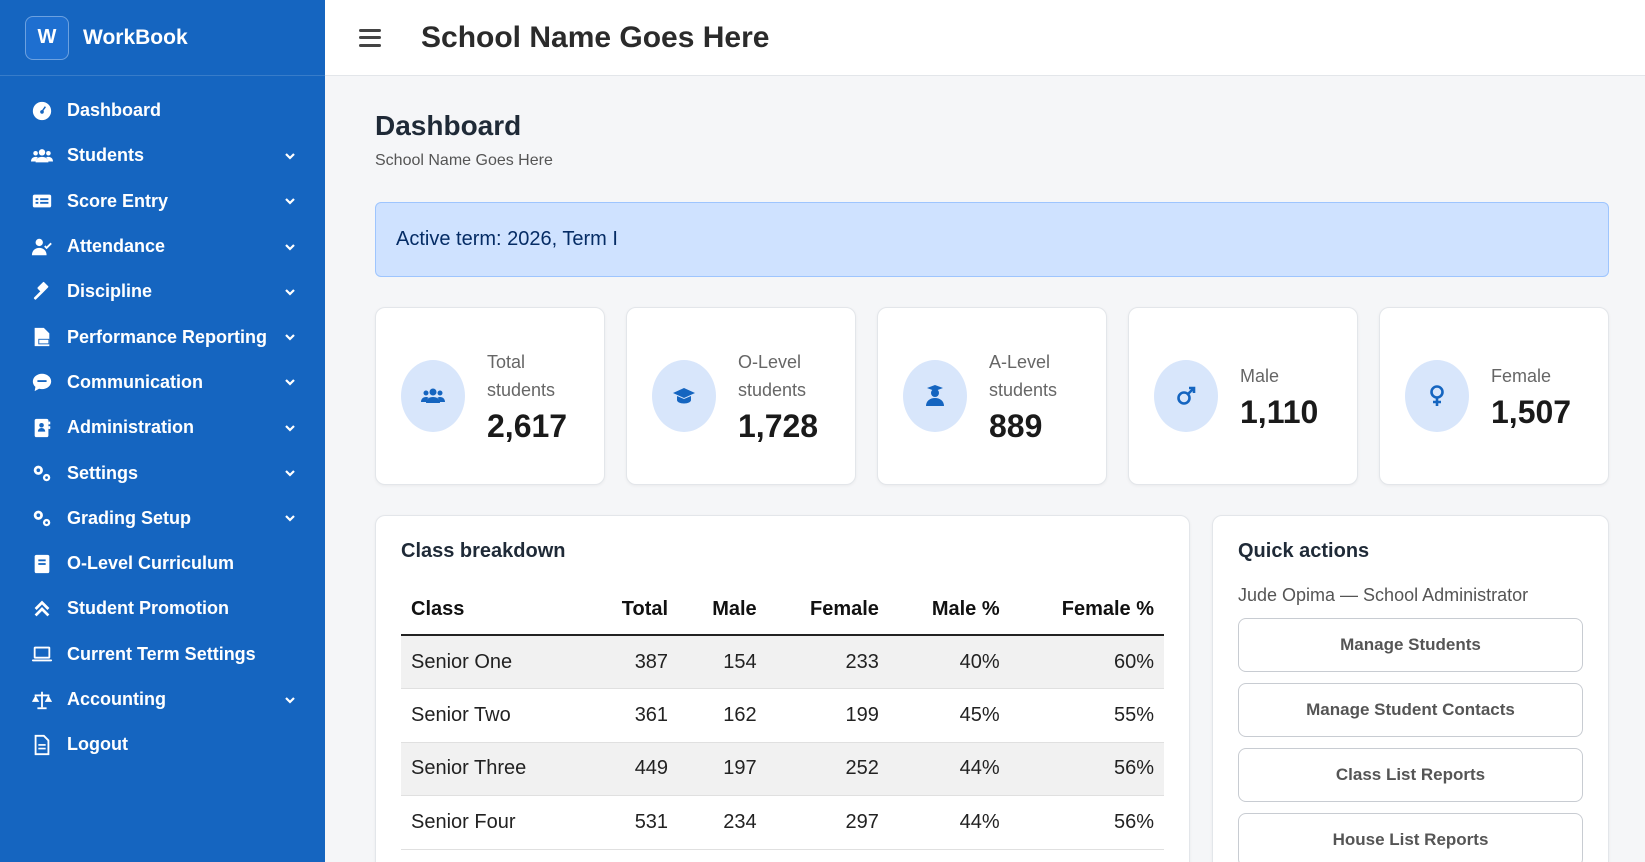  What do you see at coordinates (1521, 375) in the screenshot?
I see `stat-label: Female` at bounding box center [1521, 375].